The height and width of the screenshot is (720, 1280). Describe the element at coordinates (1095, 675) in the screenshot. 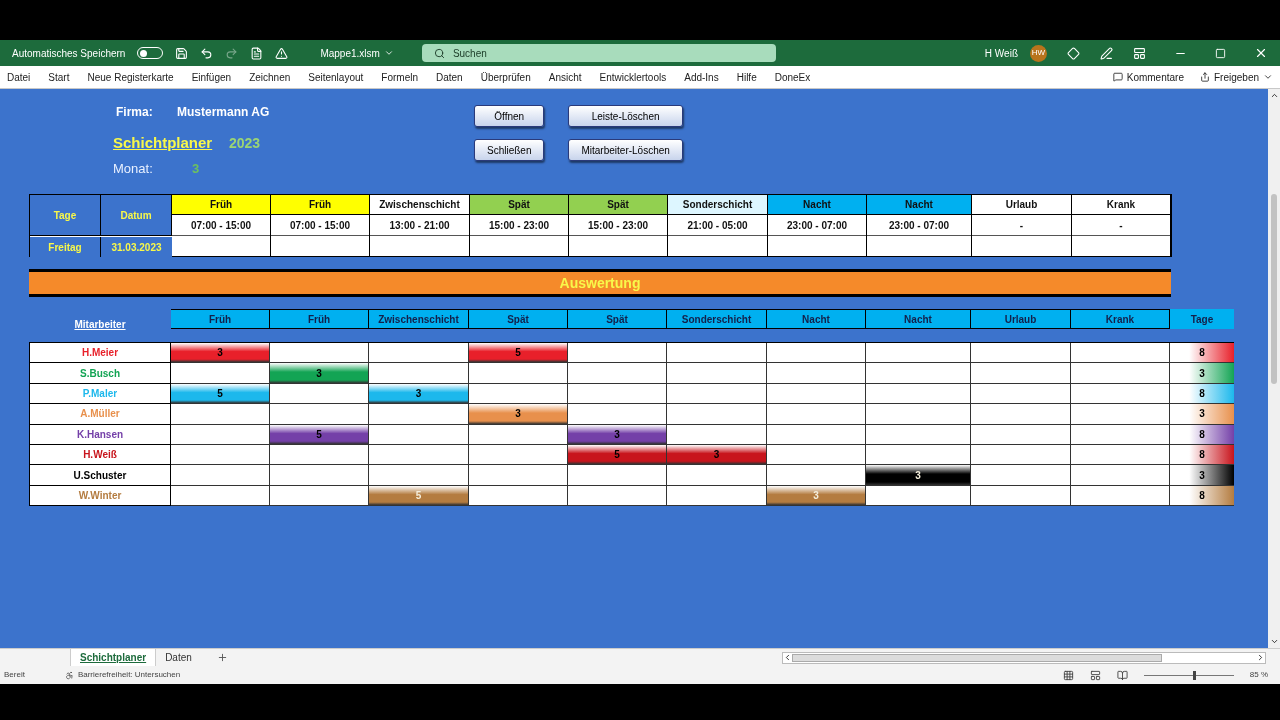

I see `page-layout-icon` at that location.